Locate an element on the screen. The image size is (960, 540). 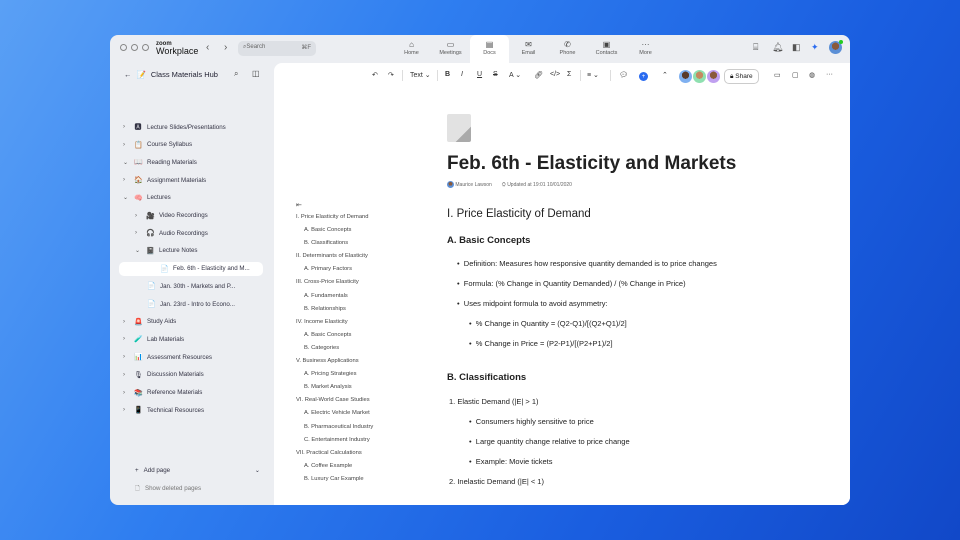
toc-item: A. Pricing Strategies is located at coordinates (334, 374).